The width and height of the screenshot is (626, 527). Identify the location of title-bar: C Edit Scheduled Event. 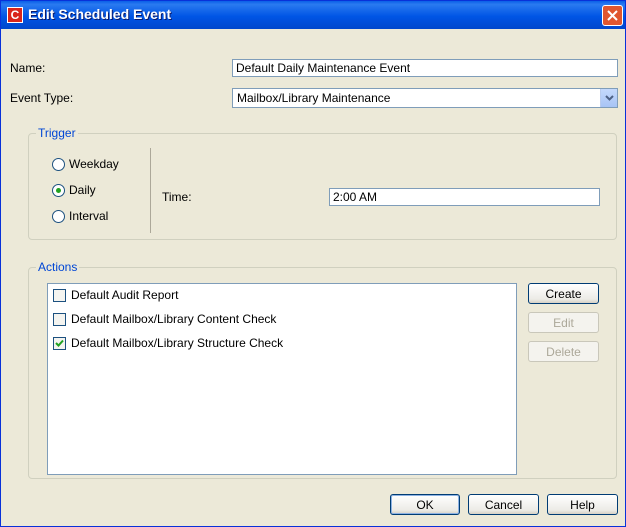
(313, 15).